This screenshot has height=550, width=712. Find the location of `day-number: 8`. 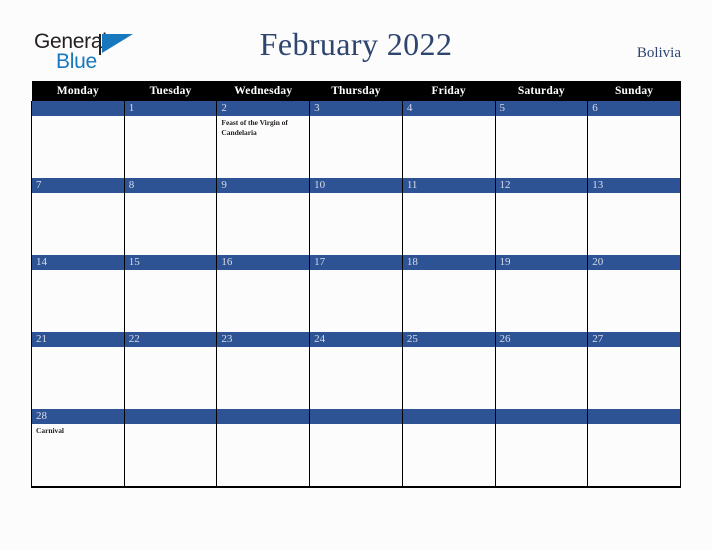

day-number: 8 is located at coordinates (131, 185).